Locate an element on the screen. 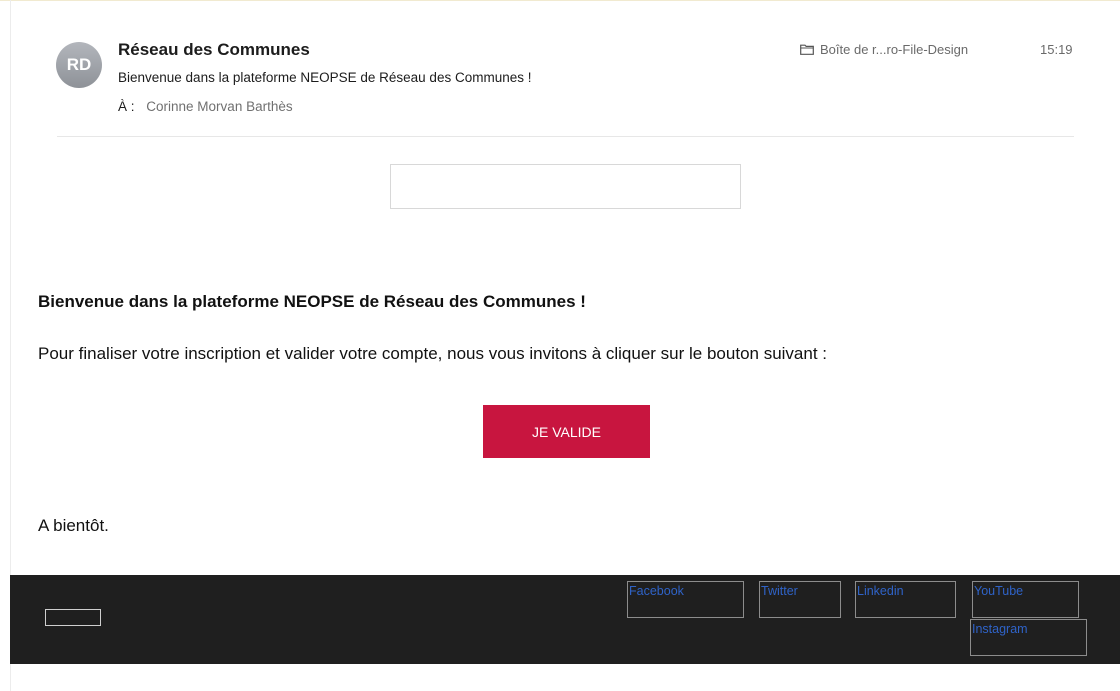 This screenshot has width=1120, height=691. linkedin-link: Linkedin is located at coordinates (905, 599).